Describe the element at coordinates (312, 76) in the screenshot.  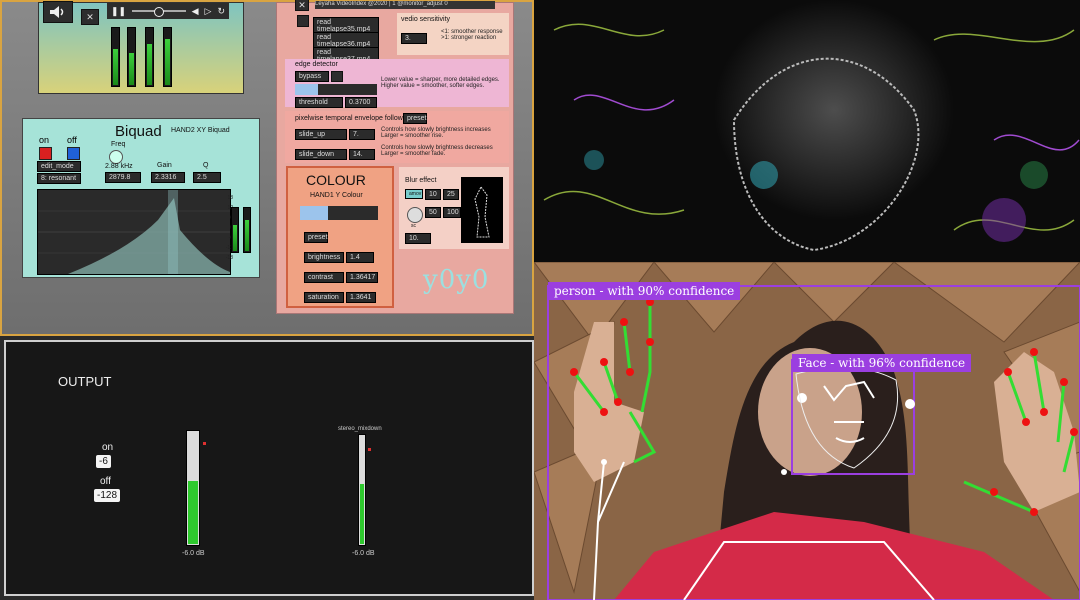
I see `bypass-toggle: bypass` at that location.